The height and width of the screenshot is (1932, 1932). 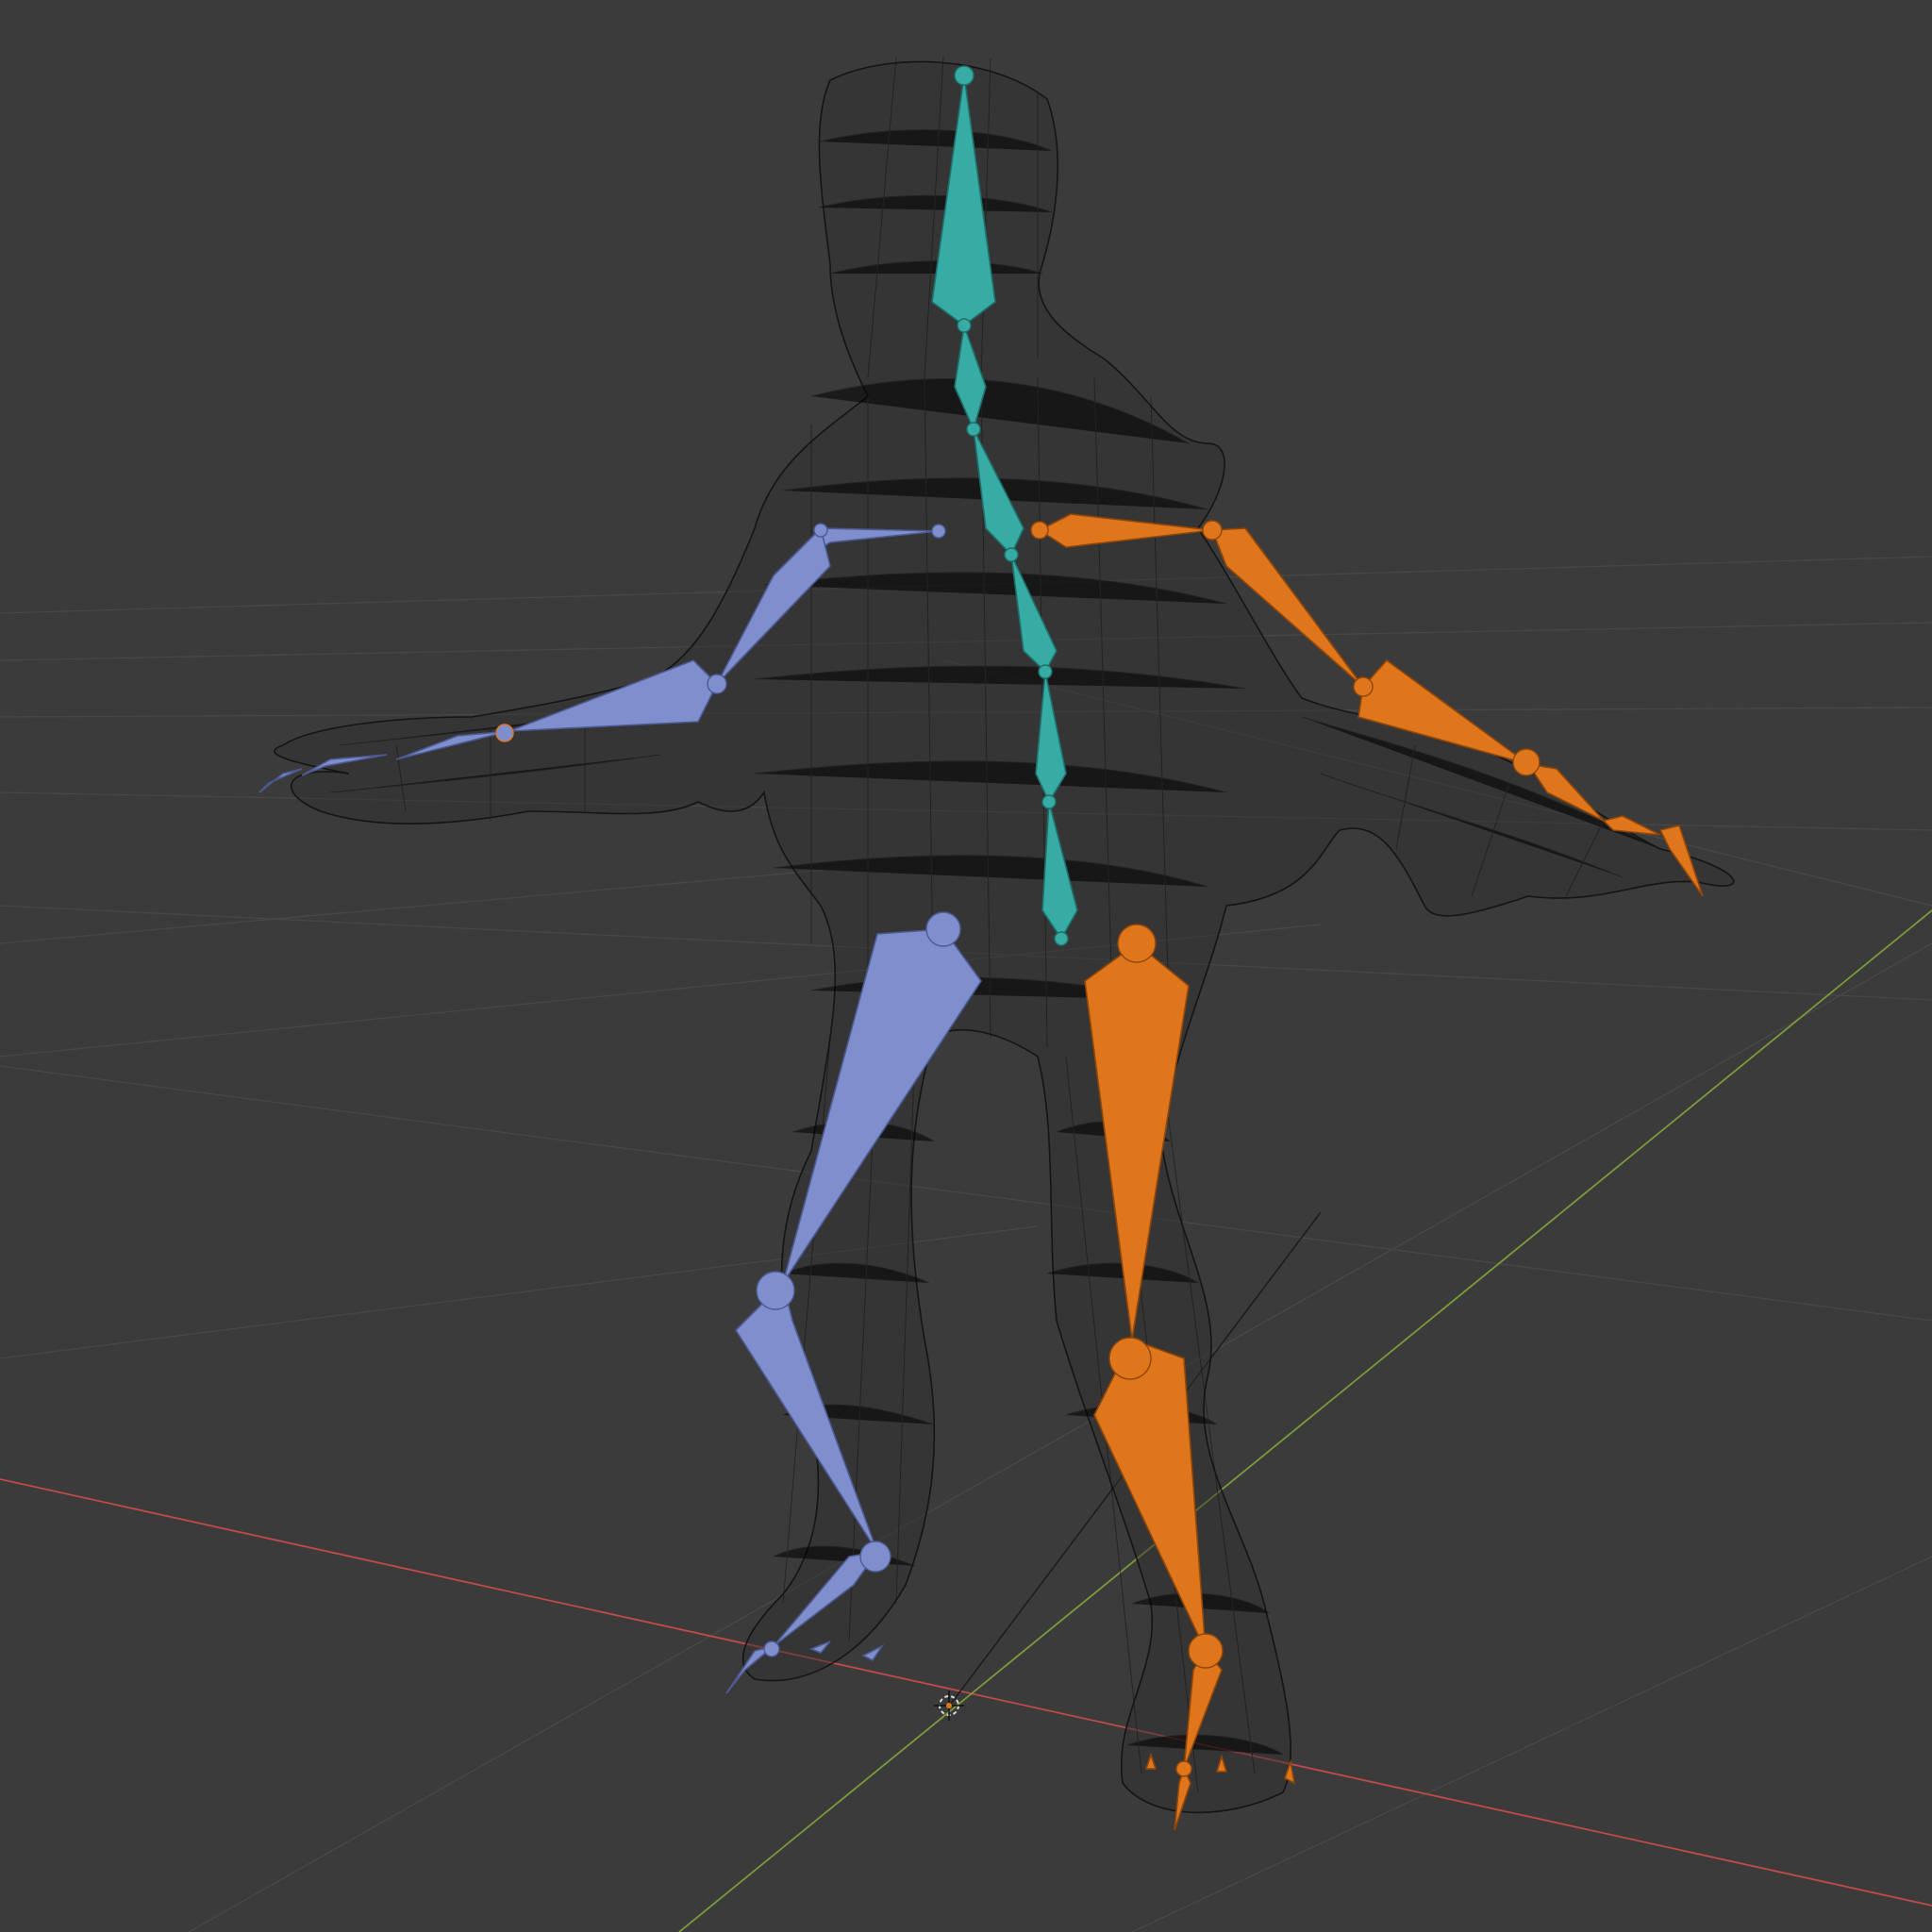 I want to click on right-shoulder-joint, so click(x=1212, y=530).